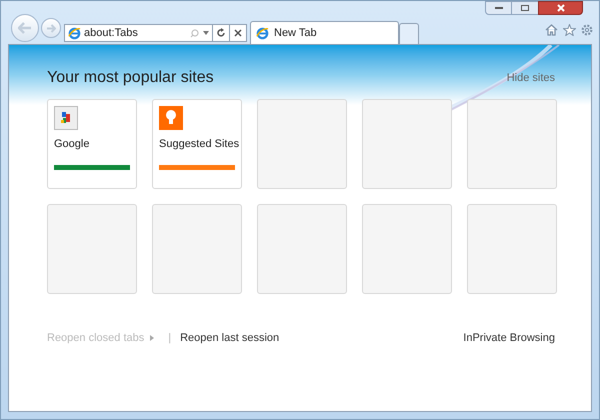 The width and height of the screenshot is (600, 420). I want to click on forward-button, so click(51, 28).